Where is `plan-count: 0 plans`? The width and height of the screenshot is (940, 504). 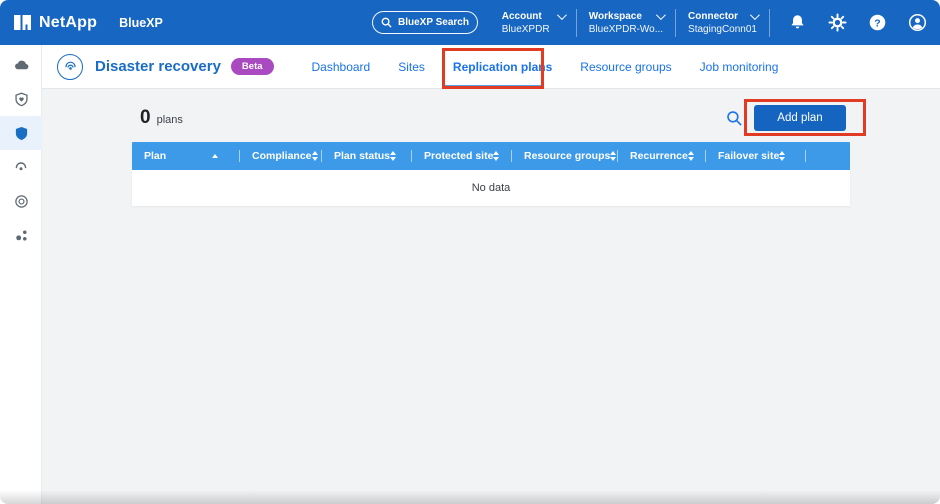
plan-count: 0 plans is located at coordinates (161, 118).